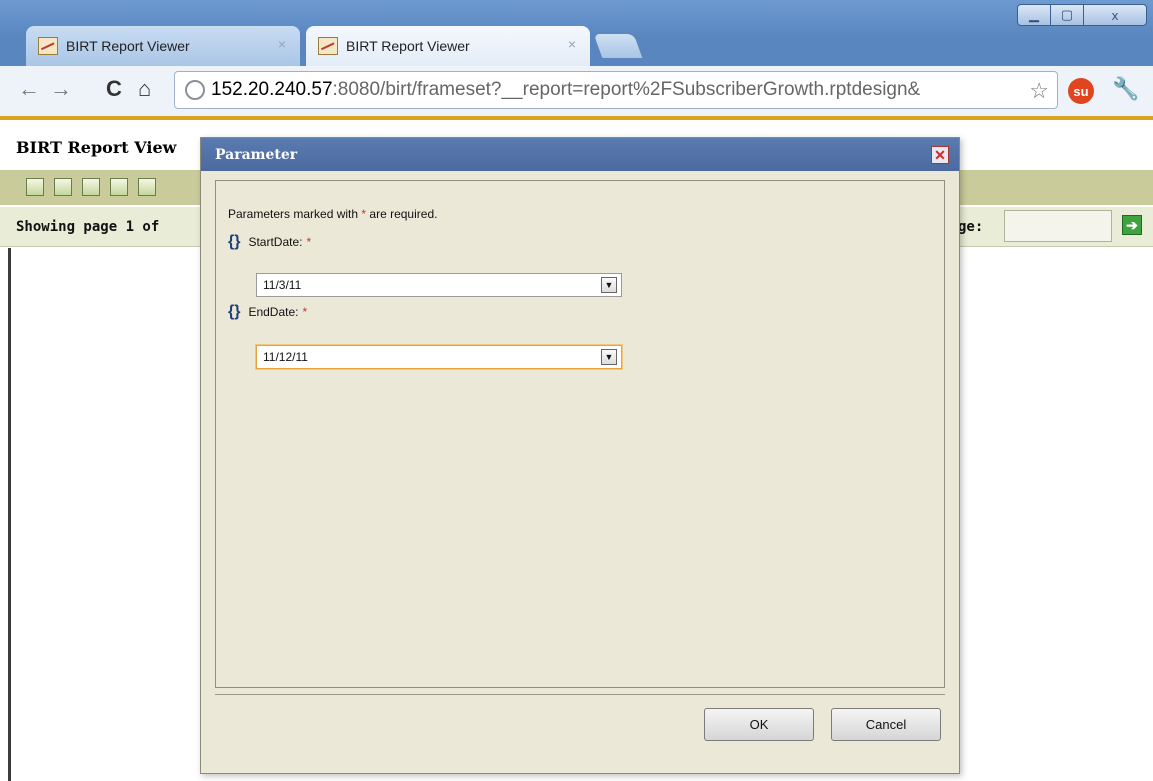  Describe the element at coordinates (609, 285) in the screenshot. I see `startdate-dropdown-arrow-icon: ▼` at that location.